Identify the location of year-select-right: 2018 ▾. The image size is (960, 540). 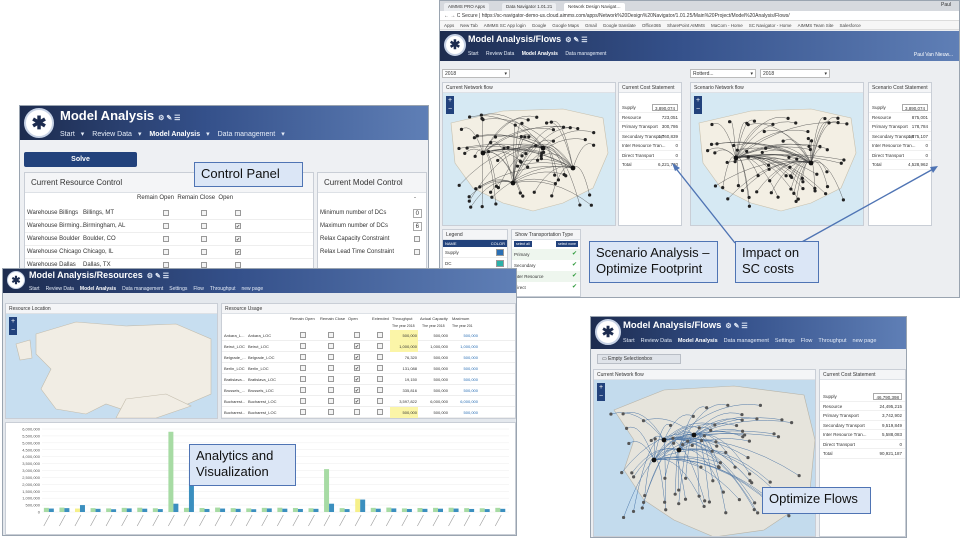
(795, 73).